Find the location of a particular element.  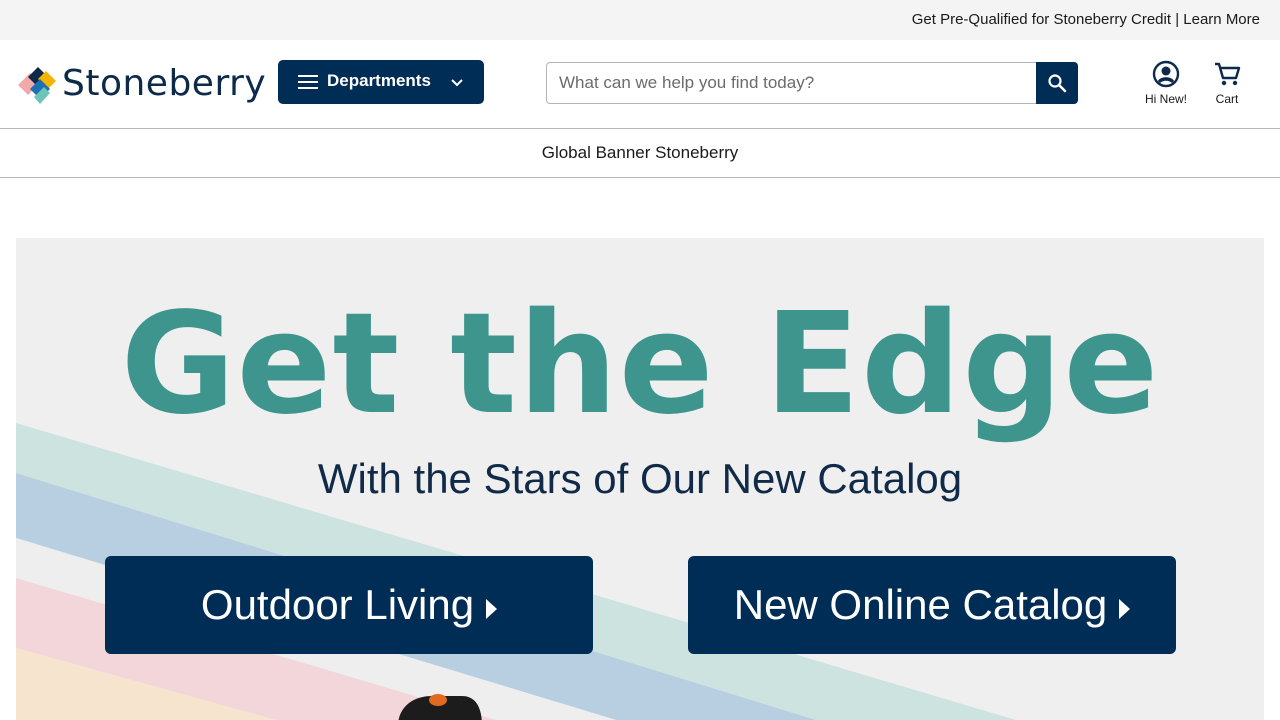

product-image is located at coordinates (440, 707).